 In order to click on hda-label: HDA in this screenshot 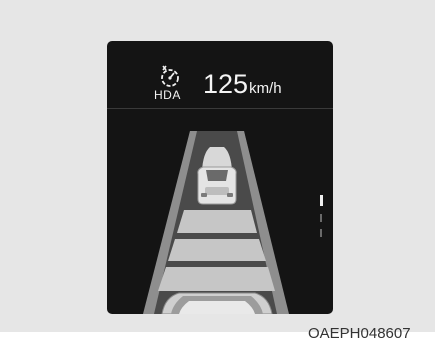, I will do `click(167, 95)`.